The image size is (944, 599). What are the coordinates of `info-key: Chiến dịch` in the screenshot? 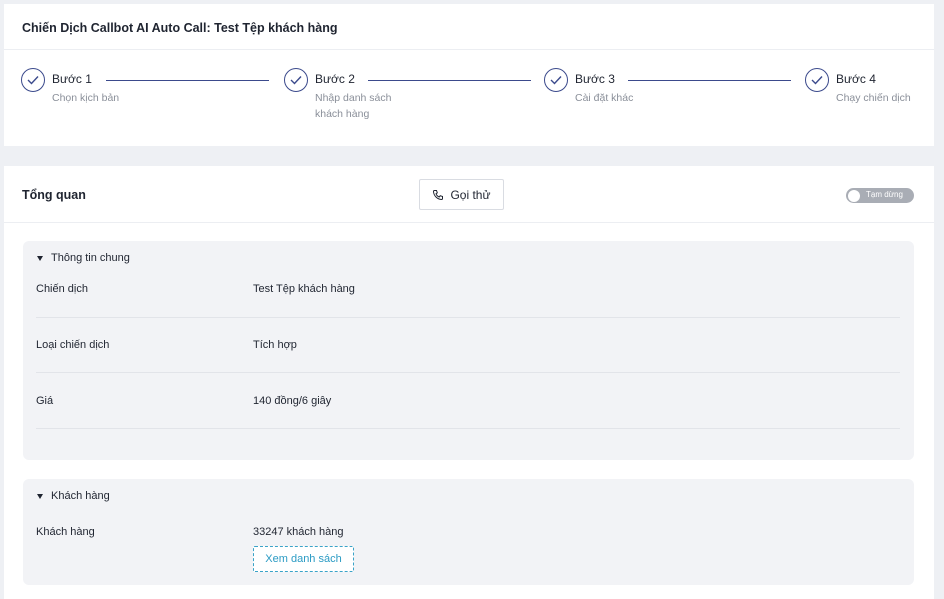 It's located at (62, 289).